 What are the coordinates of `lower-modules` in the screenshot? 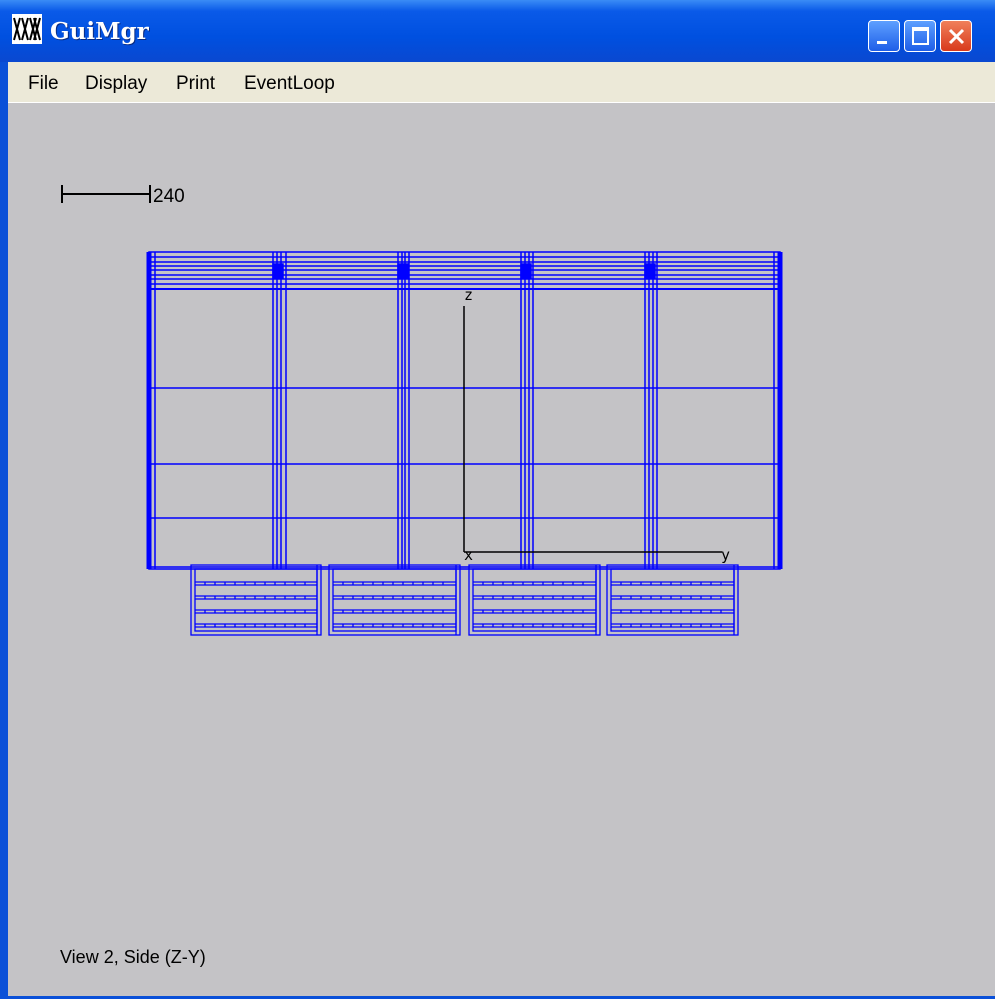 It's located at (464, 600).